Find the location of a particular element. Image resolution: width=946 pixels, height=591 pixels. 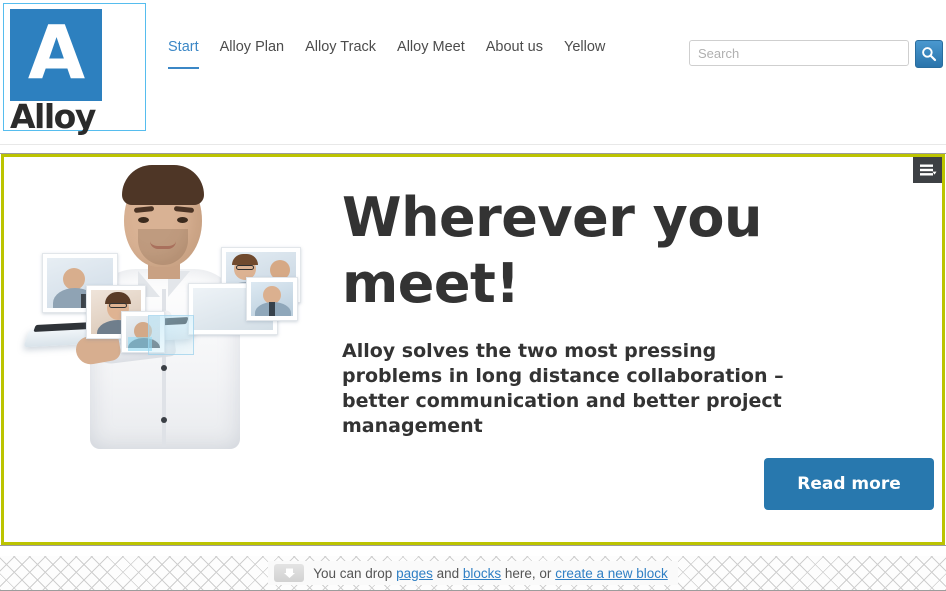

drop-text-before: You can drop is located at coordinates (355, 573).